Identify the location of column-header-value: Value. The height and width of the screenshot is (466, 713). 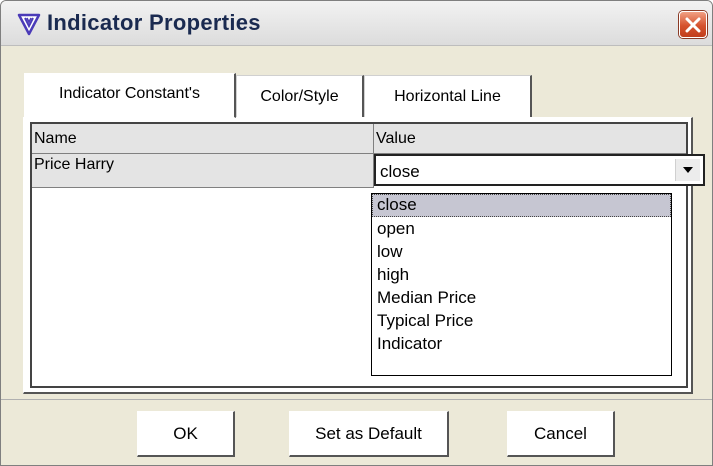
(530, 139).